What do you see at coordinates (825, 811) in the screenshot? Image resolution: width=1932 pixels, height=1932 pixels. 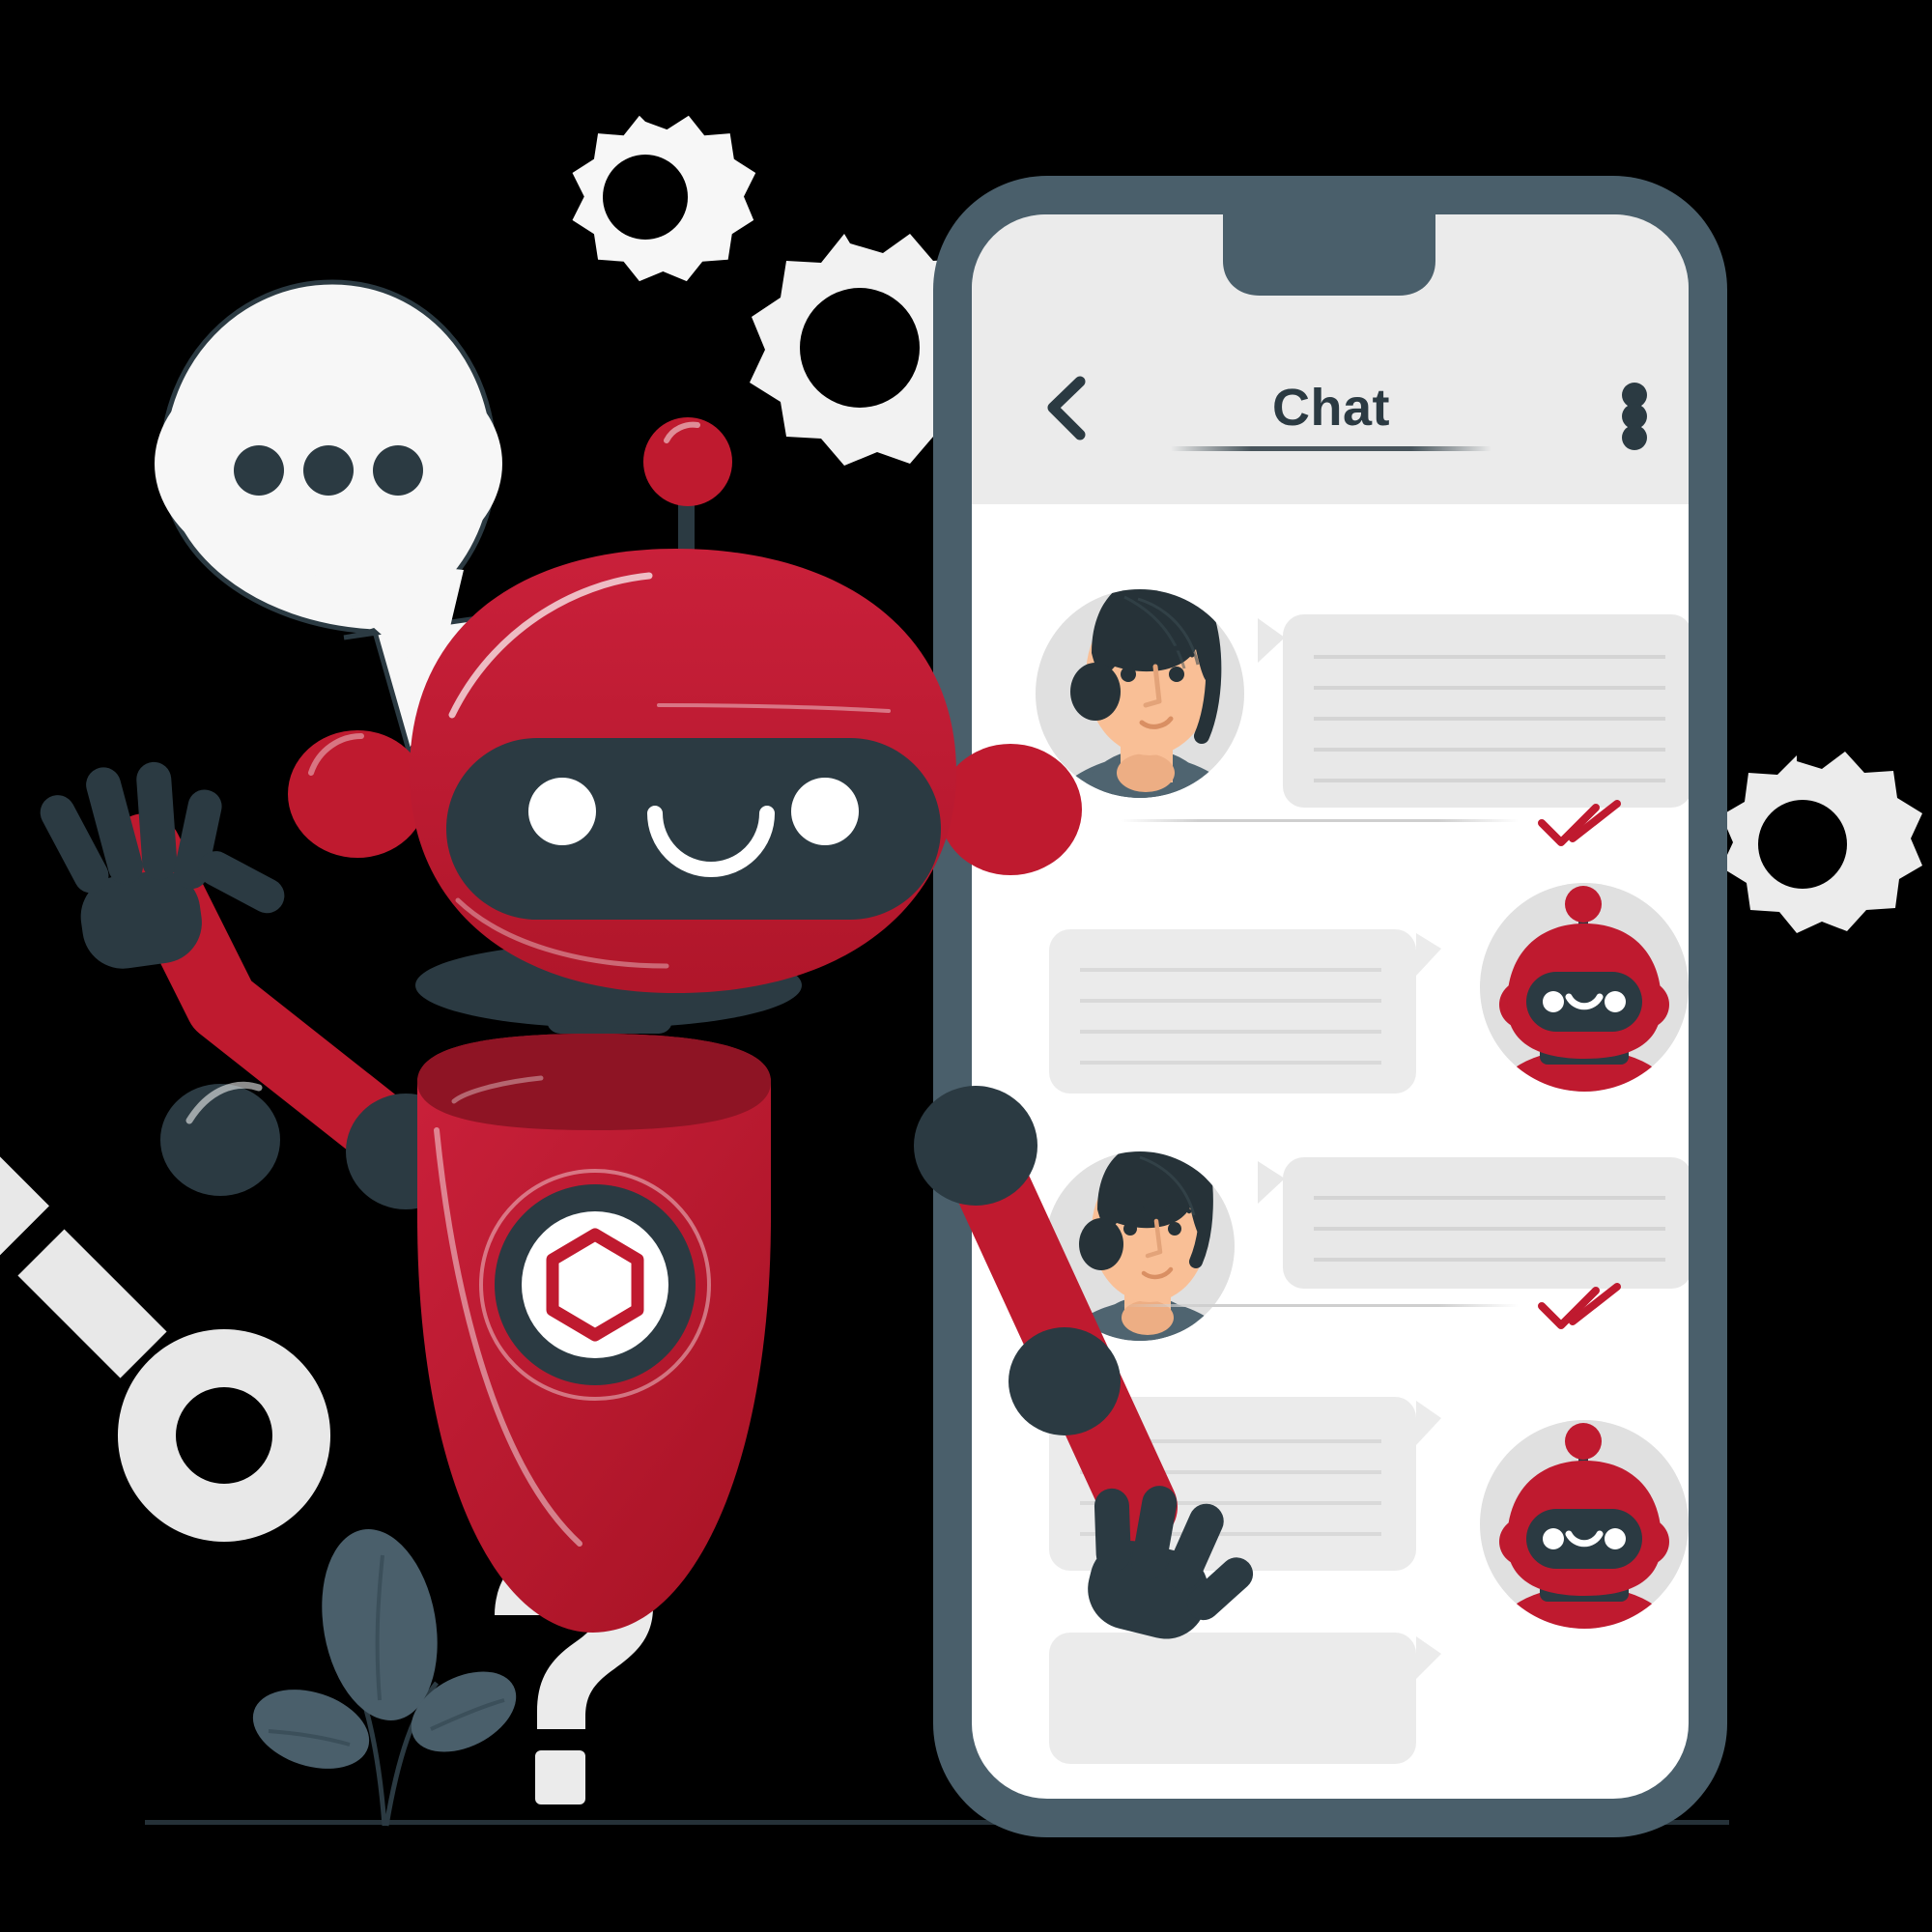 I see `robot-eye-right` at bounding box center [825, 811].